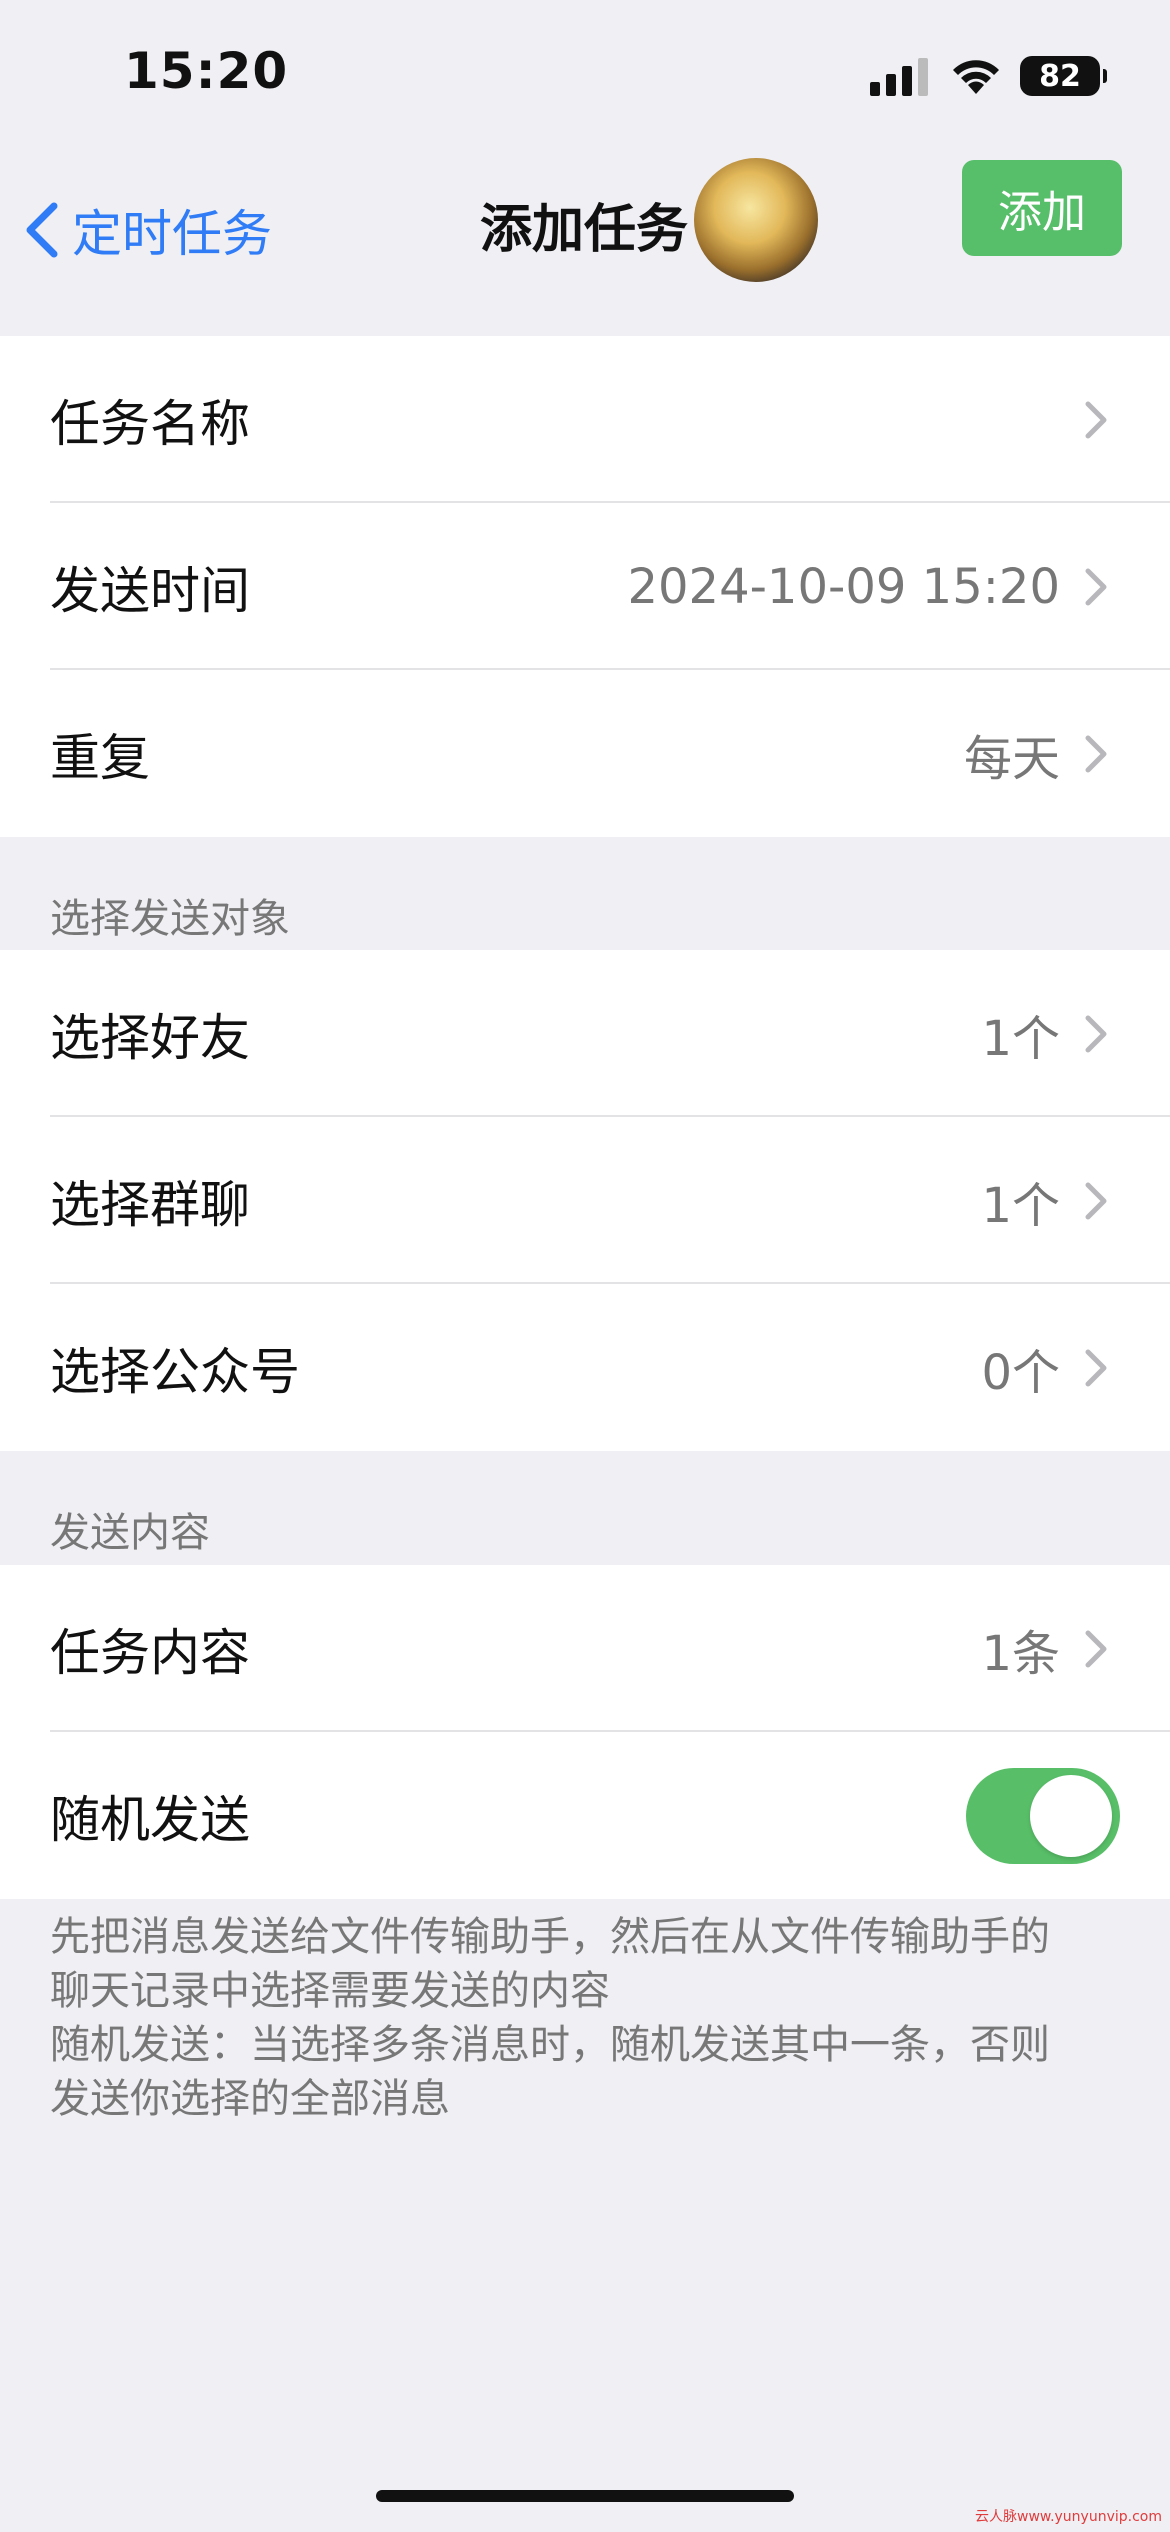 Image resolution: width=1170 pixels, height=2532 pixels. Describe the element at coordinates (899, 77) in the screenshot. I see `cellular-signal-icon` at that location.